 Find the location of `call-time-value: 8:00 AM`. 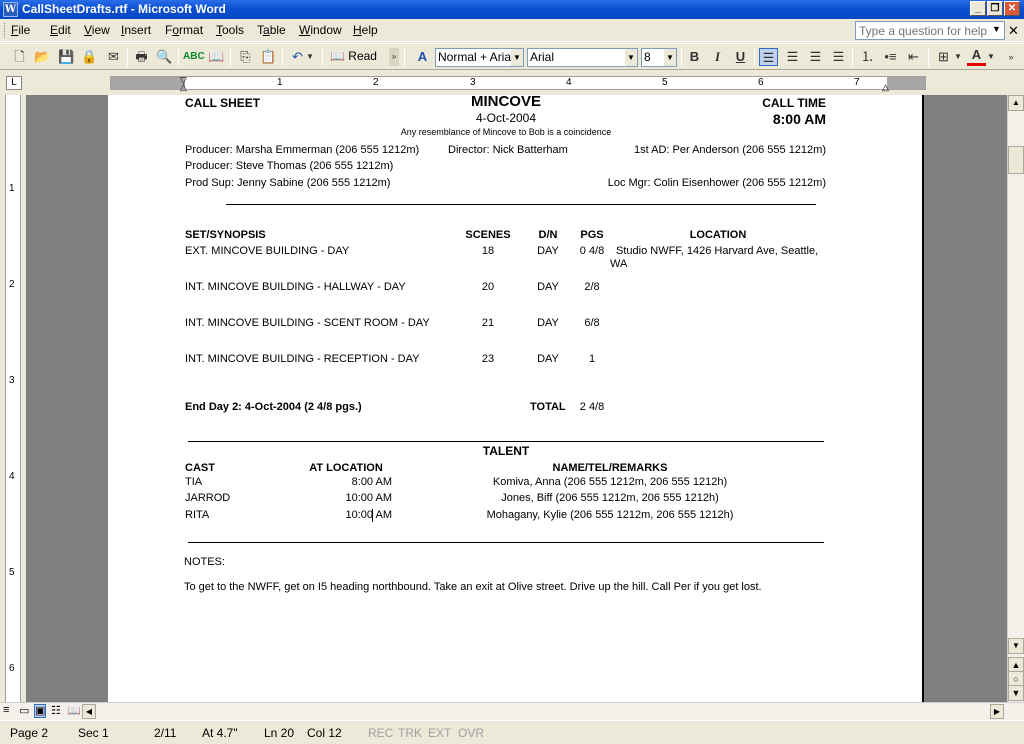

call-time-value: 8:00 AM is located at coordinates (799, 119).